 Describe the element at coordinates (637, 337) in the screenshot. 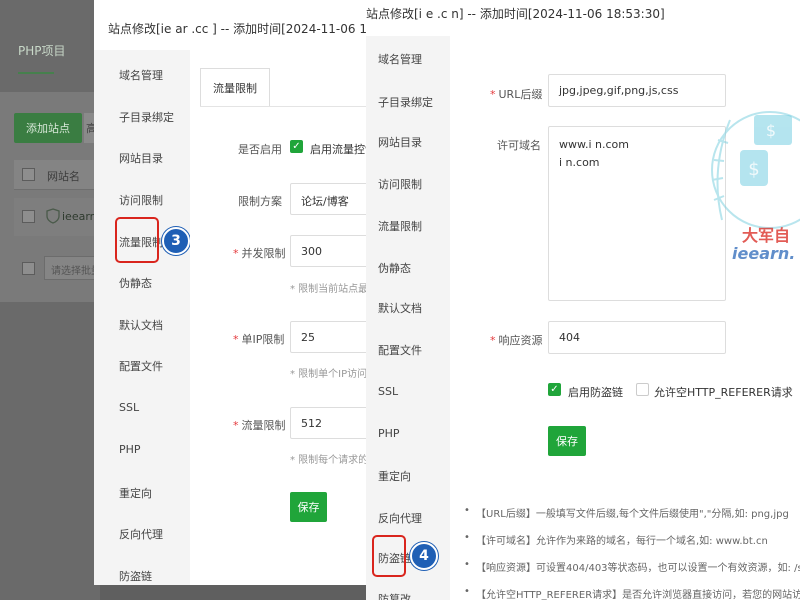

I see `response-input: 404` at that location.